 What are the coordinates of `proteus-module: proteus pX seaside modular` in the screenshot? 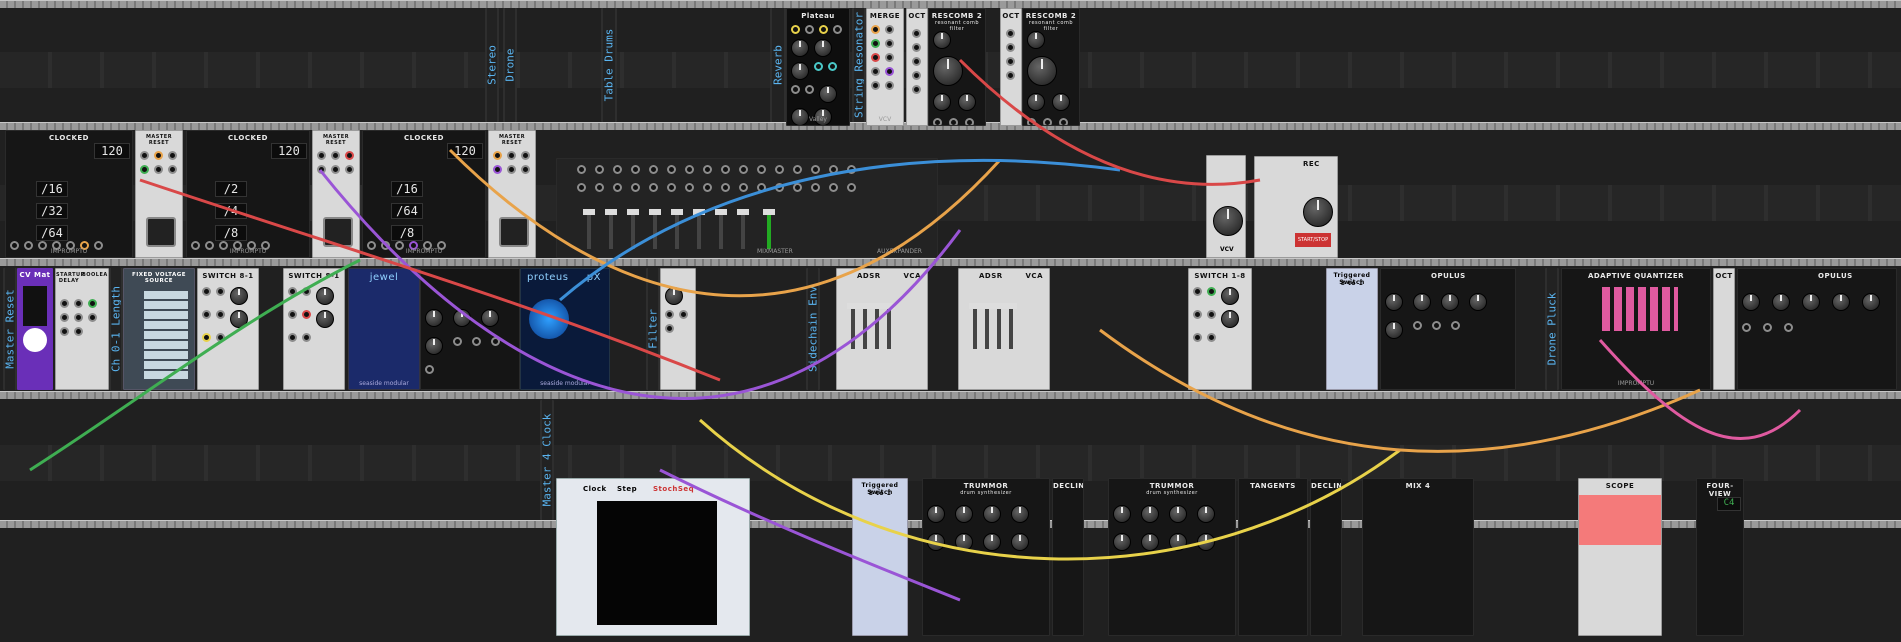 It's located at (565, 329).